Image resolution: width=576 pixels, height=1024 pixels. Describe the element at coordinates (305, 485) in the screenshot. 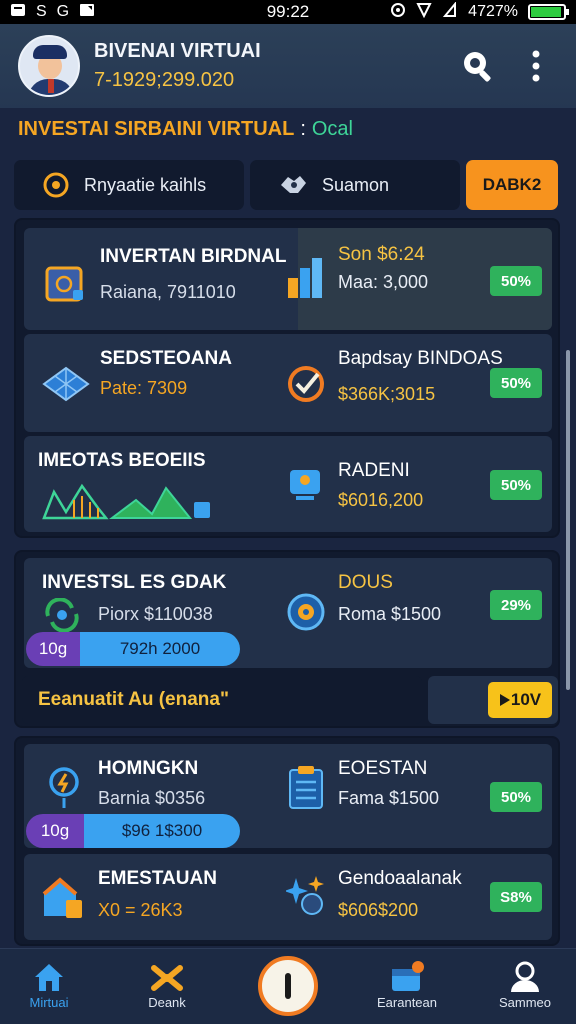

I see `monitor-user-icon` at that location.